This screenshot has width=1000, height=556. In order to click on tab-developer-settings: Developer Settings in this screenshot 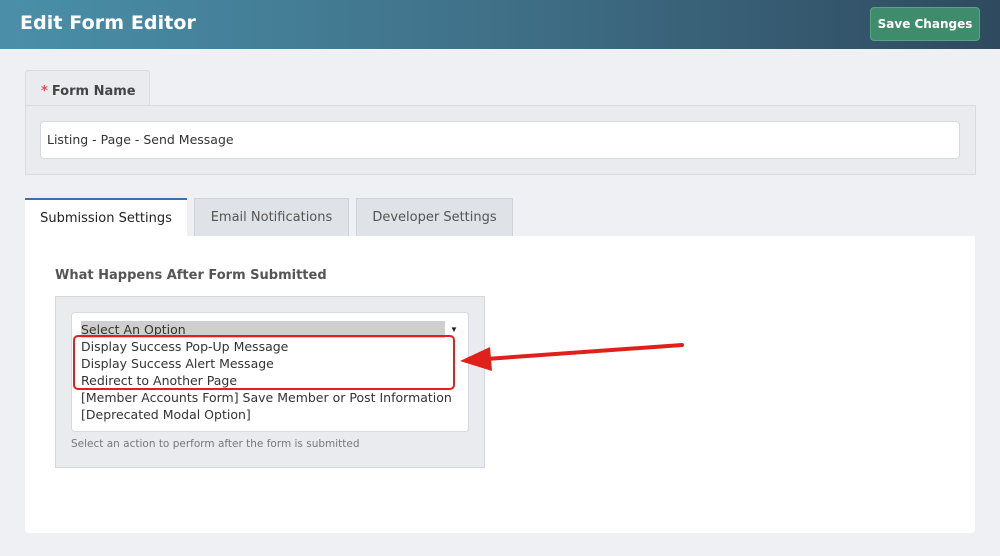, I will do `click(434, 217)`.